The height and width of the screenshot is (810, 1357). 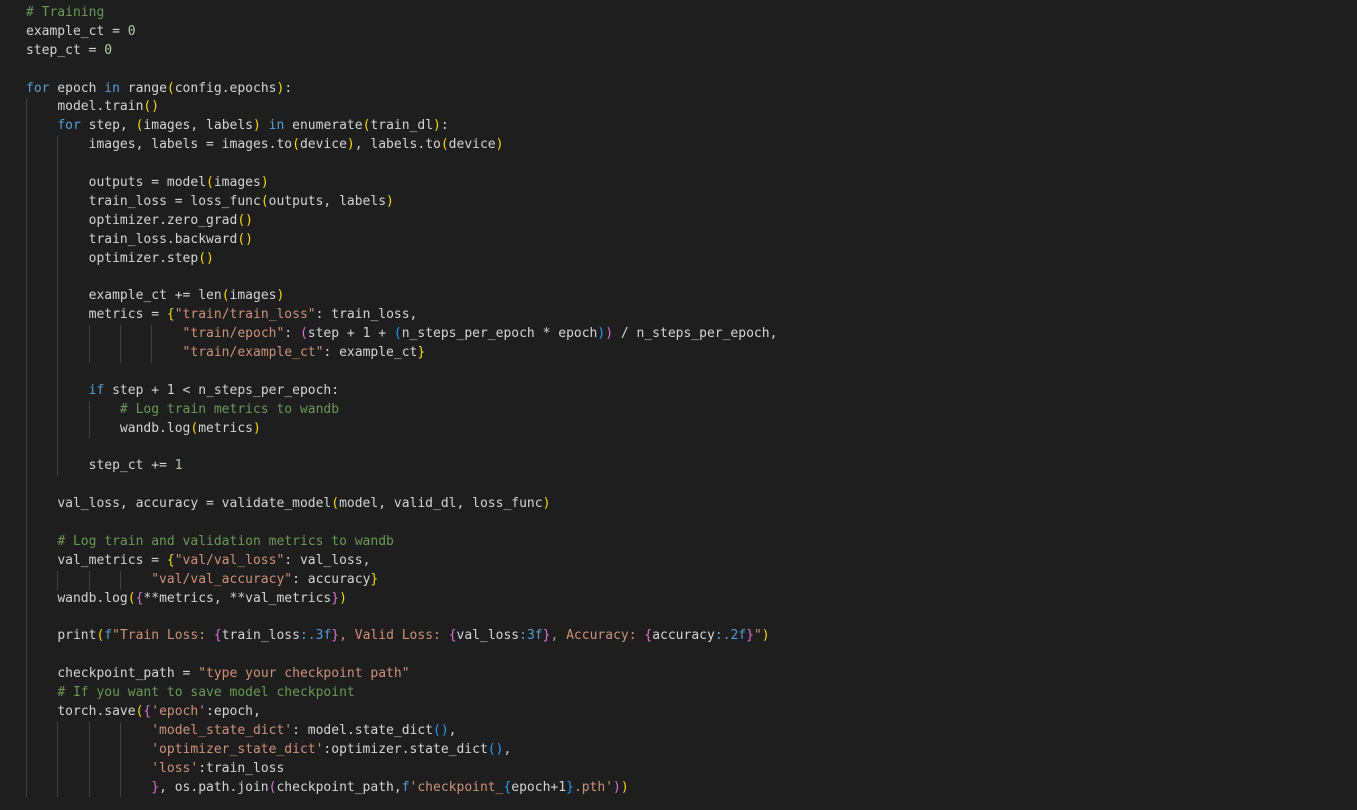 What do you see at coordinates (757, 636) in the screenshot?
I see `code-token: "` at bounding box center [757, 636].